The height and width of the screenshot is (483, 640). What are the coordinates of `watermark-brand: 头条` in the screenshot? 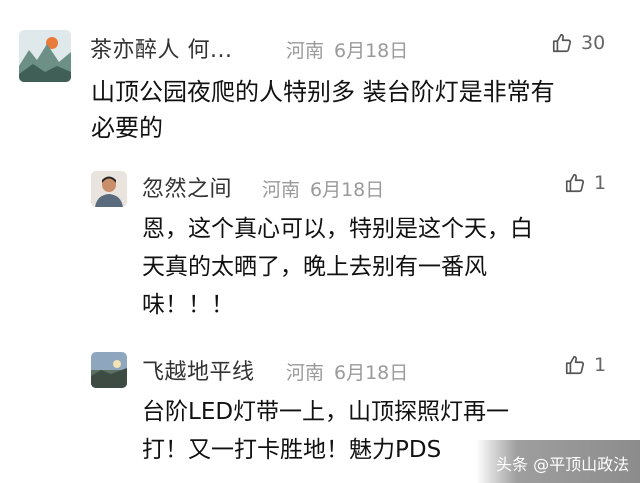 It's located at (512, 464).